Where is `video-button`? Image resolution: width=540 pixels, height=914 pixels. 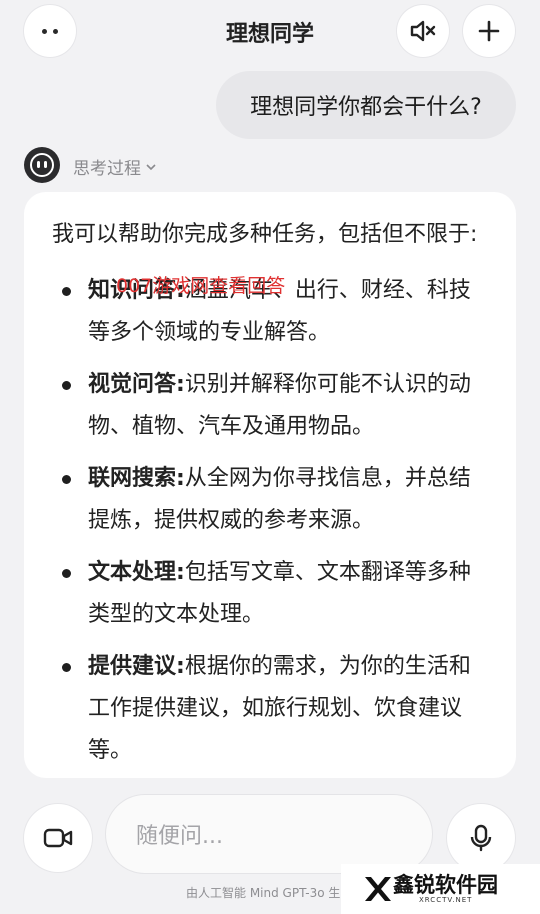
video-button is located at coordinates (58, 838).